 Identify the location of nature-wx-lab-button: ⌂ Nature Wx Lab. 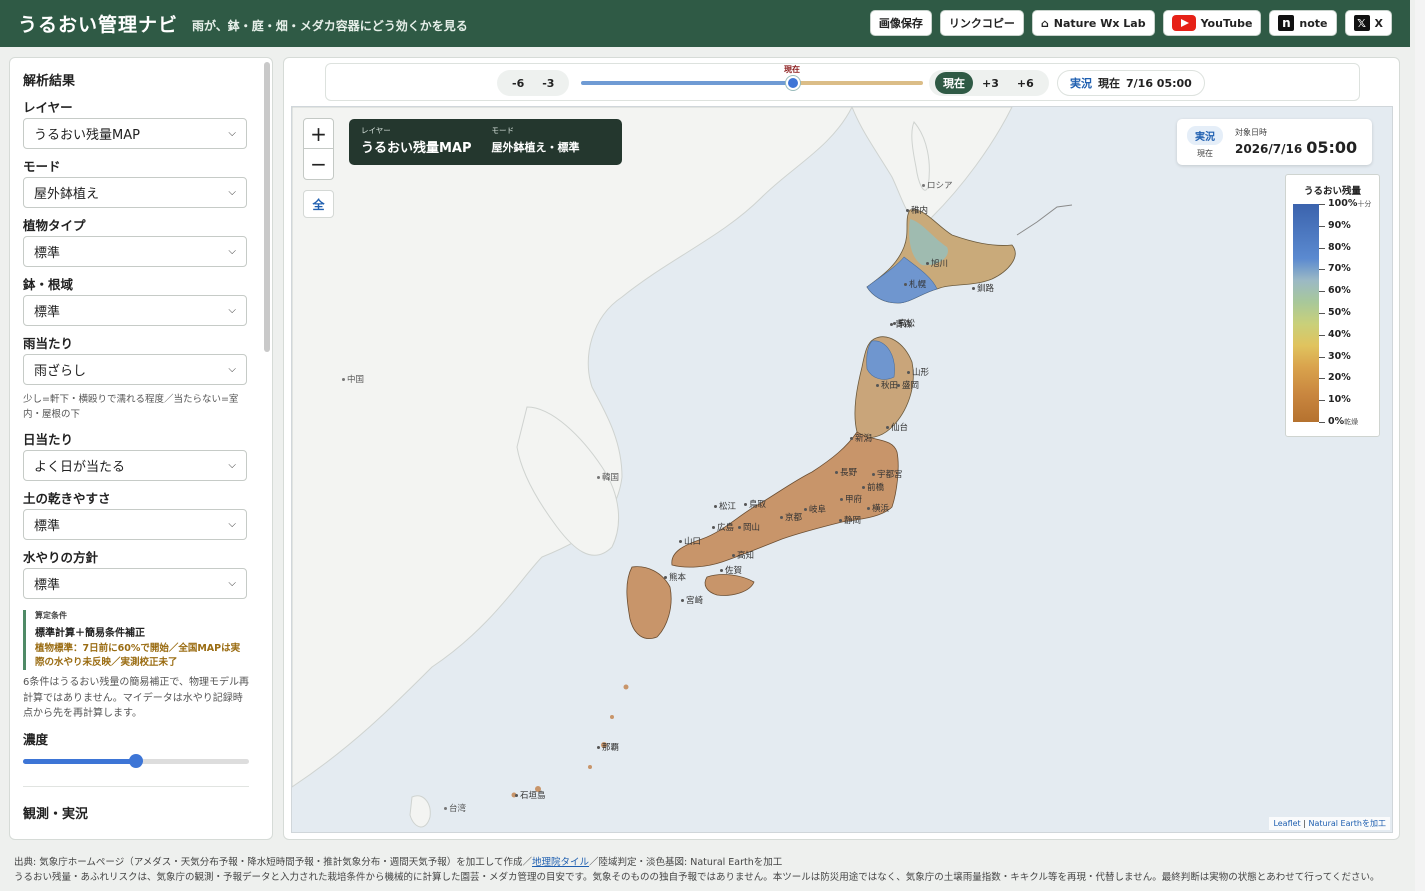
(1093, 23).